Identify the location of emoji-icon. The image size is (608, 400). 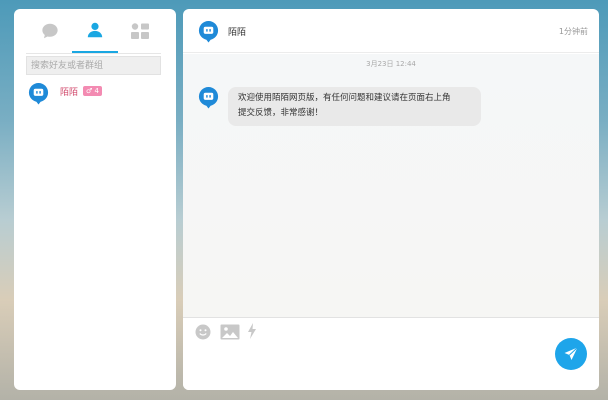
(203, 332).